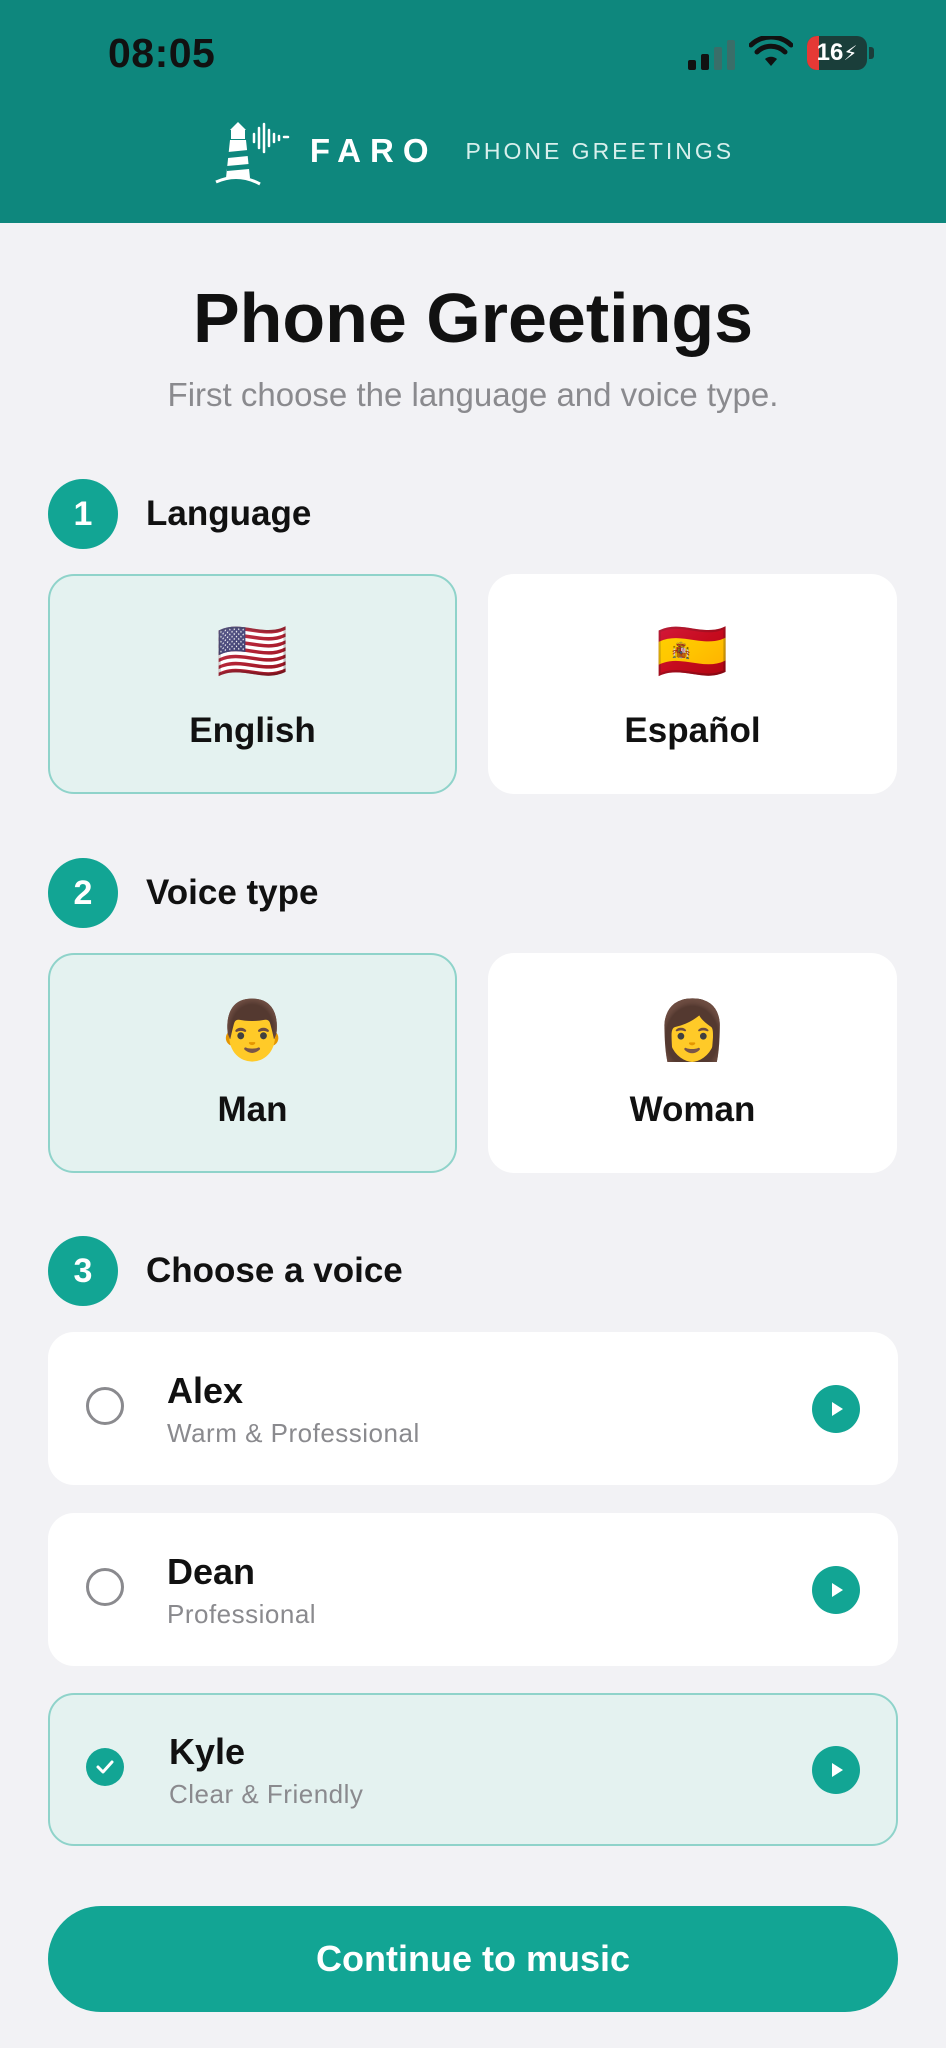 The image size is (946, 2048). I want to click on option-label: Woman, so click(692, 1109).